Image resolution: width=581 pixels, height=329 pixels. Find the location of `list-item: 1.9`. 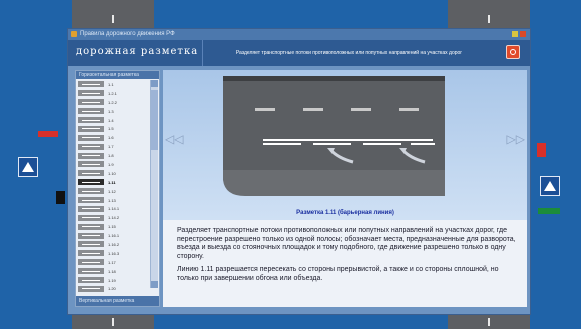

list-item: 1.9 is located at coordinates (113, 164).